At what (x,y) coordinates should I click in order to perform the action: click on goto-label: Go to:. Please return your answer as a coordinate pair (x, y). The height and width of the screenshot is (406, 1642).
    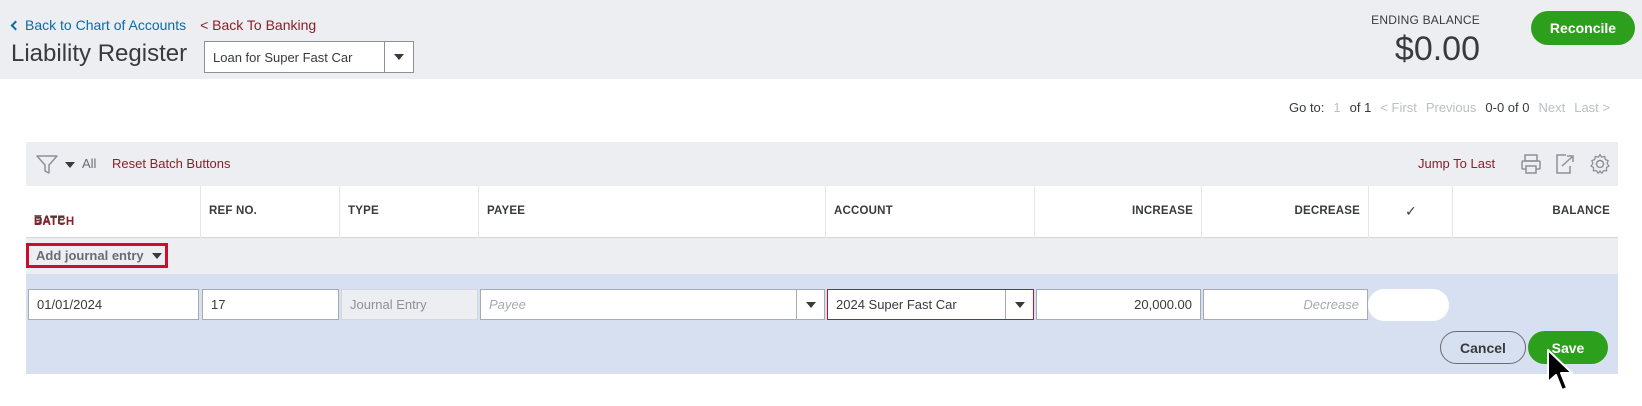
    Looking at the image, I should click on (1306, 107).